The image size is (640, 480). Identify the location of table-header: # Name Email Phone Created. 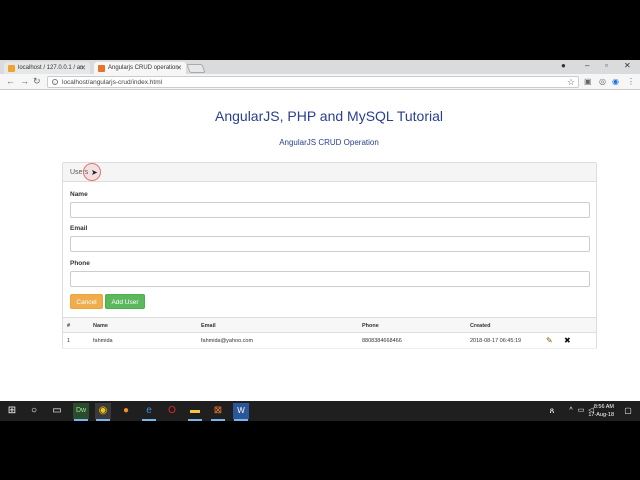
(329, 325).